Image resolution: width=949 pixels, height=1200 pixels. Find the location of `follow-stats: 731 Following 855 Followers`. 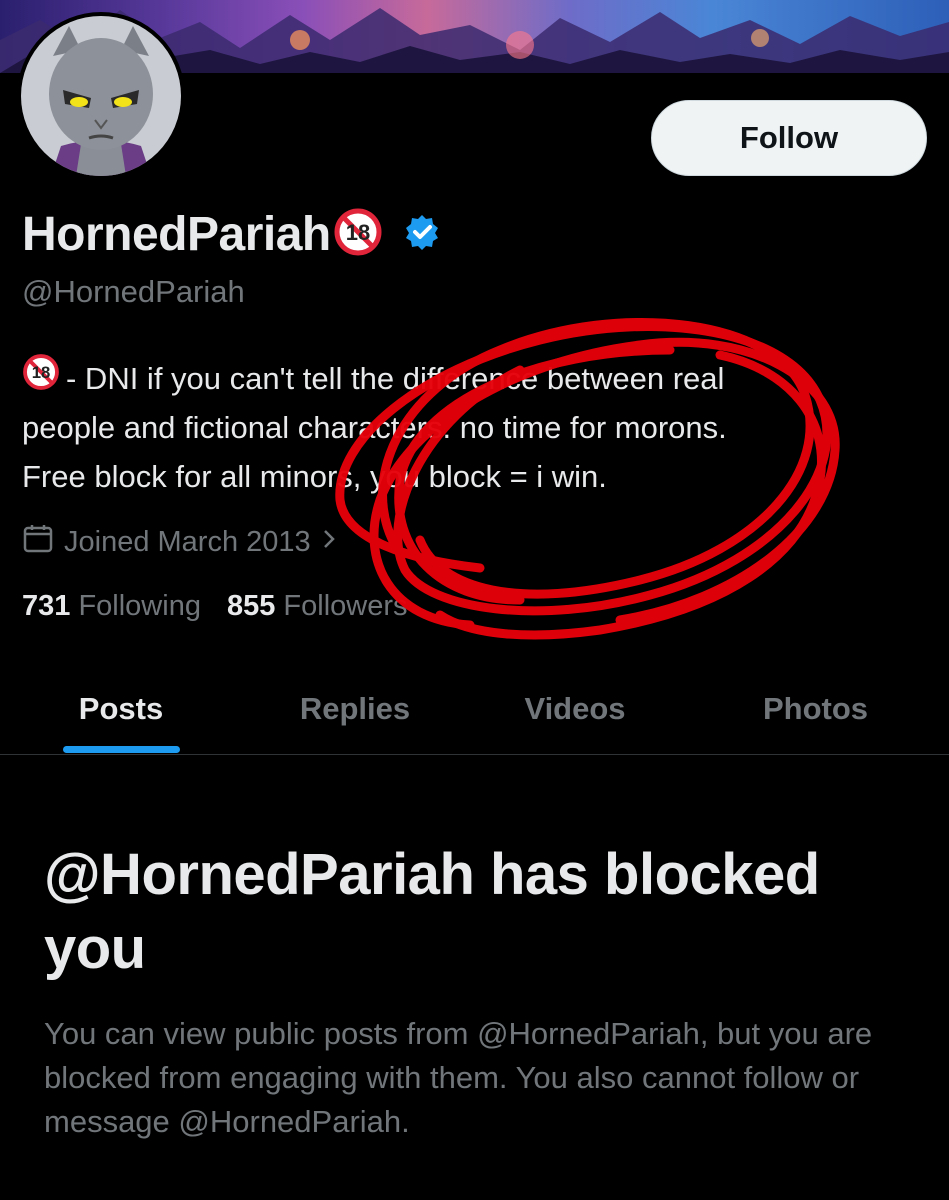

follow-stats: 731 Following 855 Followers is located at coordinates (228, 606).